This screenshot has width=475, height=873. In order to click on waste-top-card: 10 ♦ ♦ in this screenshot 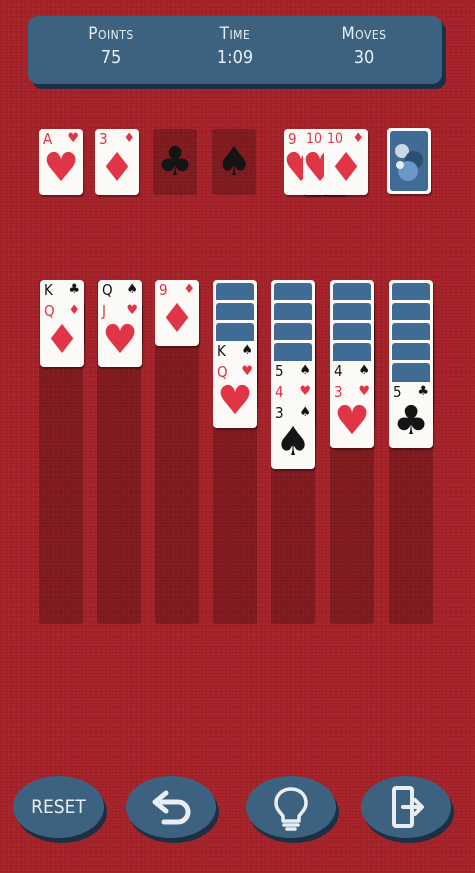, I will do `click(346, 162)`.